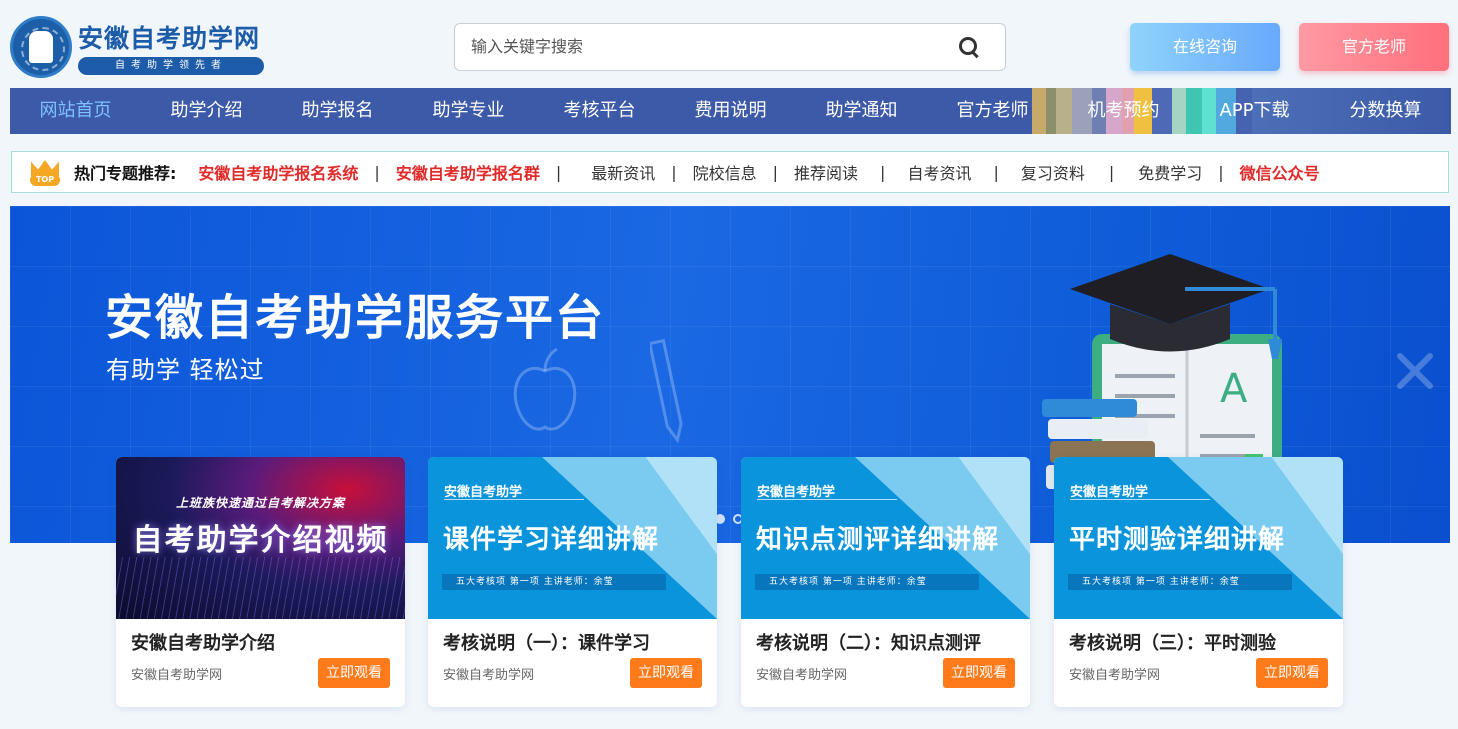 This screenshot has width=1458, height=729. Describe the element at coordinates (278, 172) in the screenshot. I see `hot-link-signup-system: 安徽自考助学报名系统` at that location.